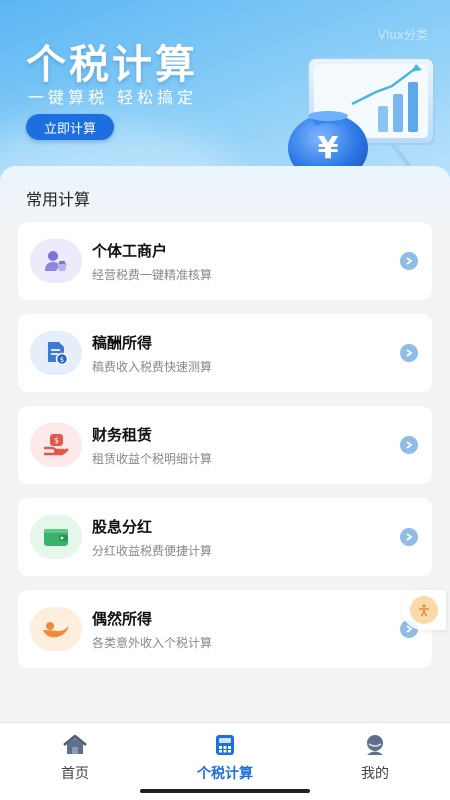 This screenshot has width=450, height=800. What do you see at coordinates (375, 745) in the screenshot?
I see `user-icon` at bounding box center [375, 745].